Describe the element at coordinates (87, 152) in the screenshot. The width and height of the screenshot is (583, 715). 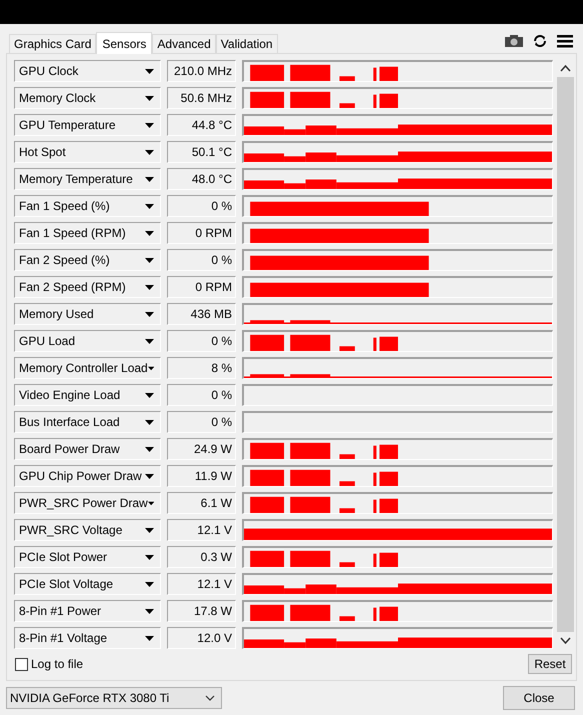
I see `sensor-dropdown: Hot Spot` at that location.